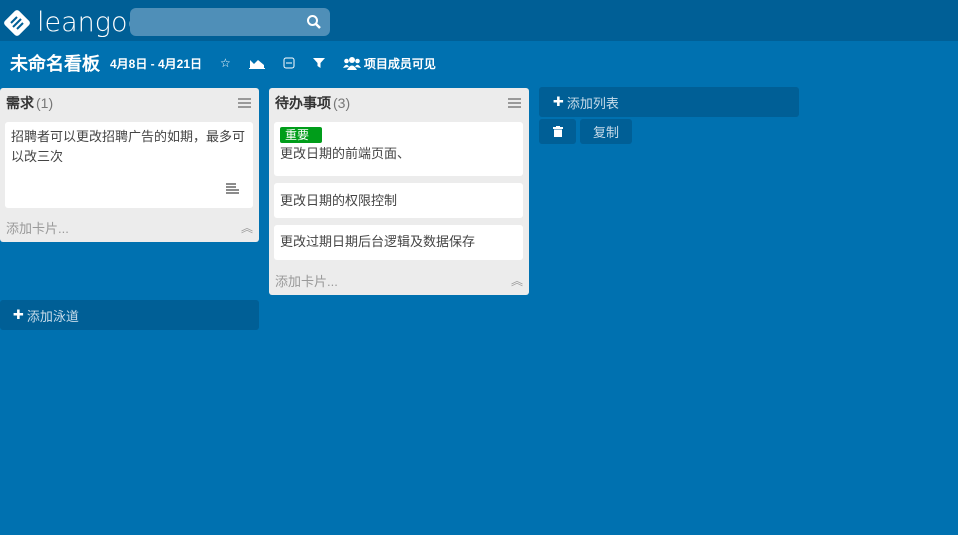 This screenshot has height=535, width=958. I want to click on card: 招聘者可以更改招聘广告的如期，最多可以改三次, so click(129, 165).